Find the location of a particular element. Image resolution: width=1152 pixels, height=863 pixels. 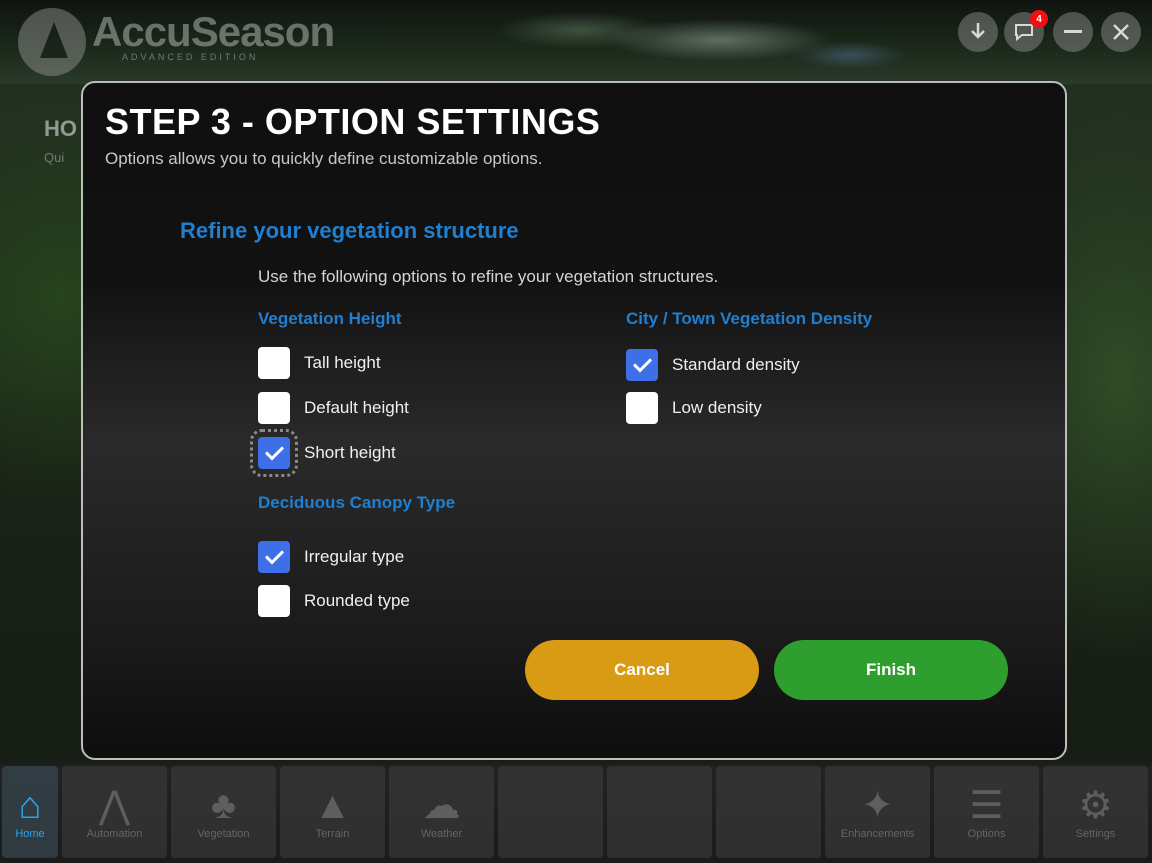

short-height-checkbox is located at coordinates (274, 453).